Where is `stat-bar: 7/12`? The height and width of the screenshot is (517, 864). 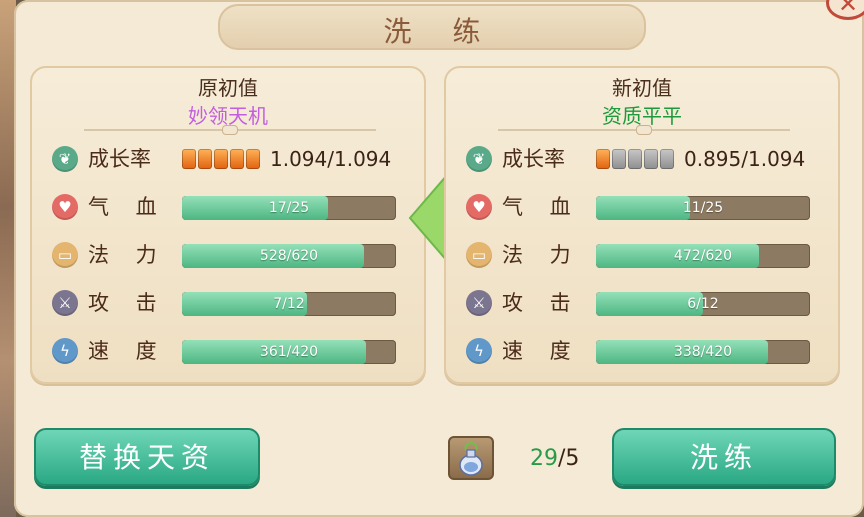
stat-bar: 7/12 is located at coordinates (289, 304).